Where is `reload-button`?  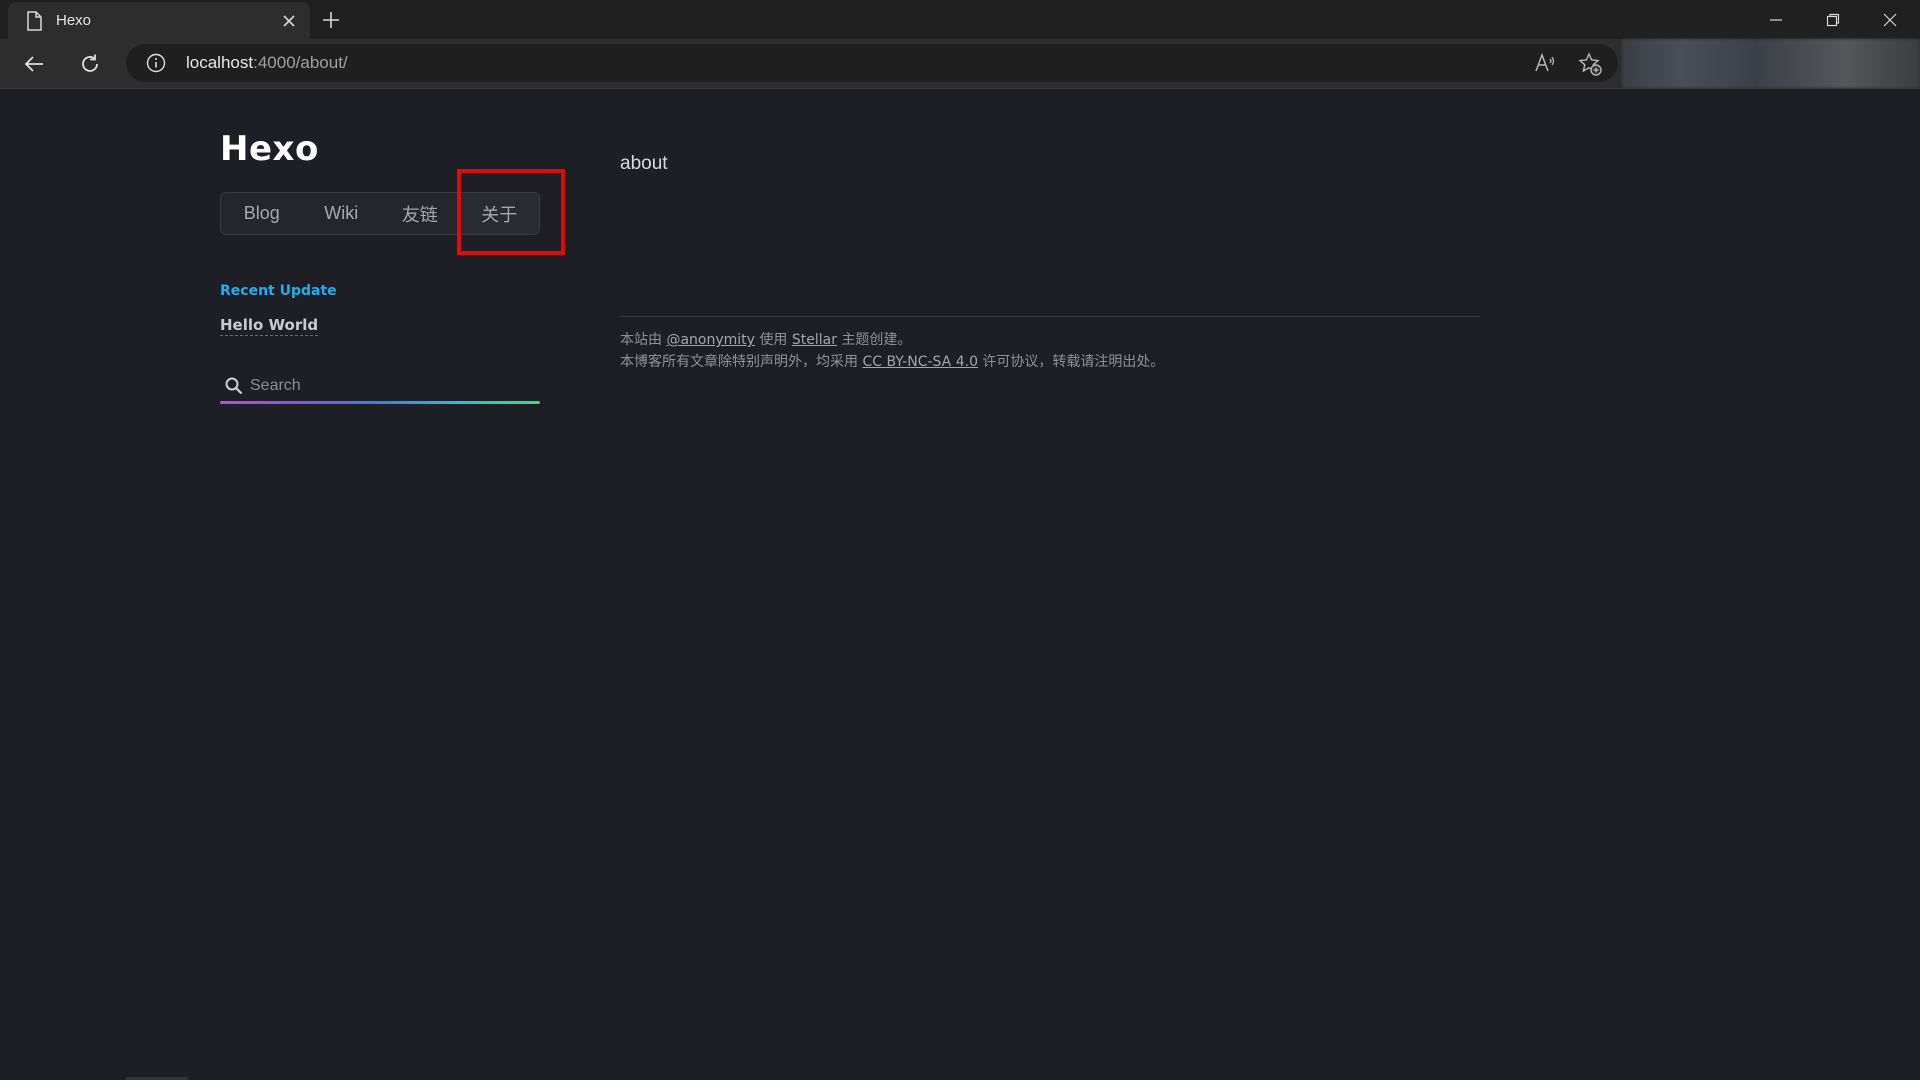
reload-button is located at coordinates (90, 64).